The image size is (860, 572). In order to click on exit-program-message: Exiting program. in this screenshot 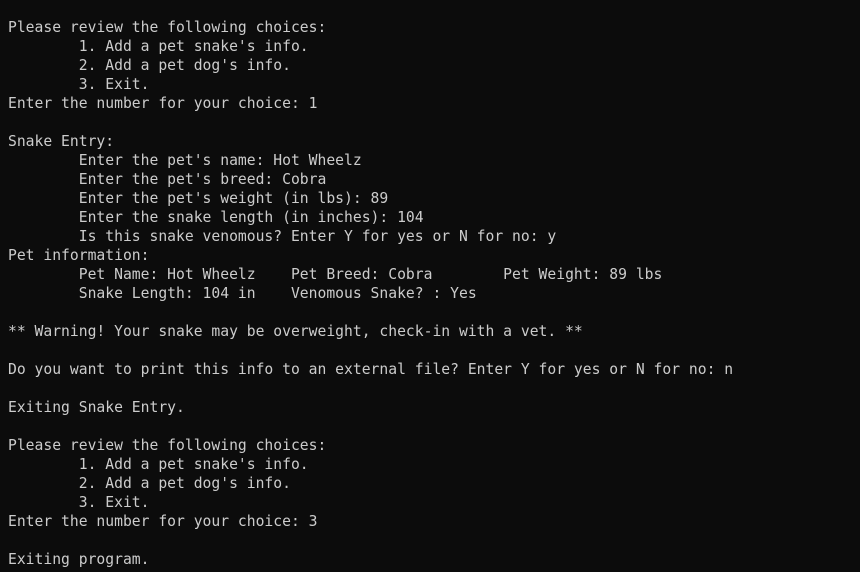, I will do `click(79, 559)`.